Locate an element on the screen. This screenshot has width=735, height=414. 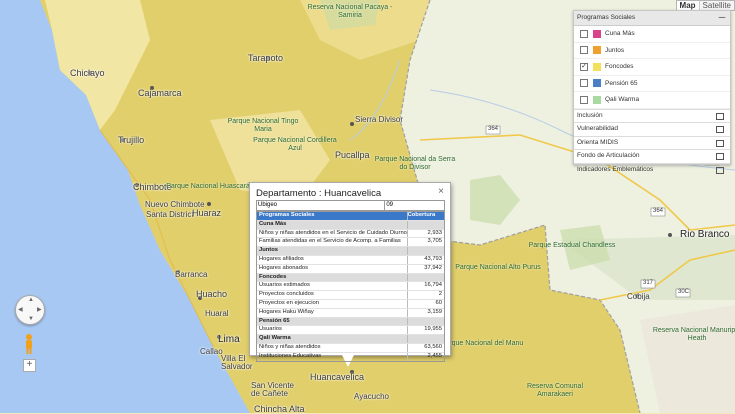
table-cell-value: 2,933 is located at coordinates (425, 233).